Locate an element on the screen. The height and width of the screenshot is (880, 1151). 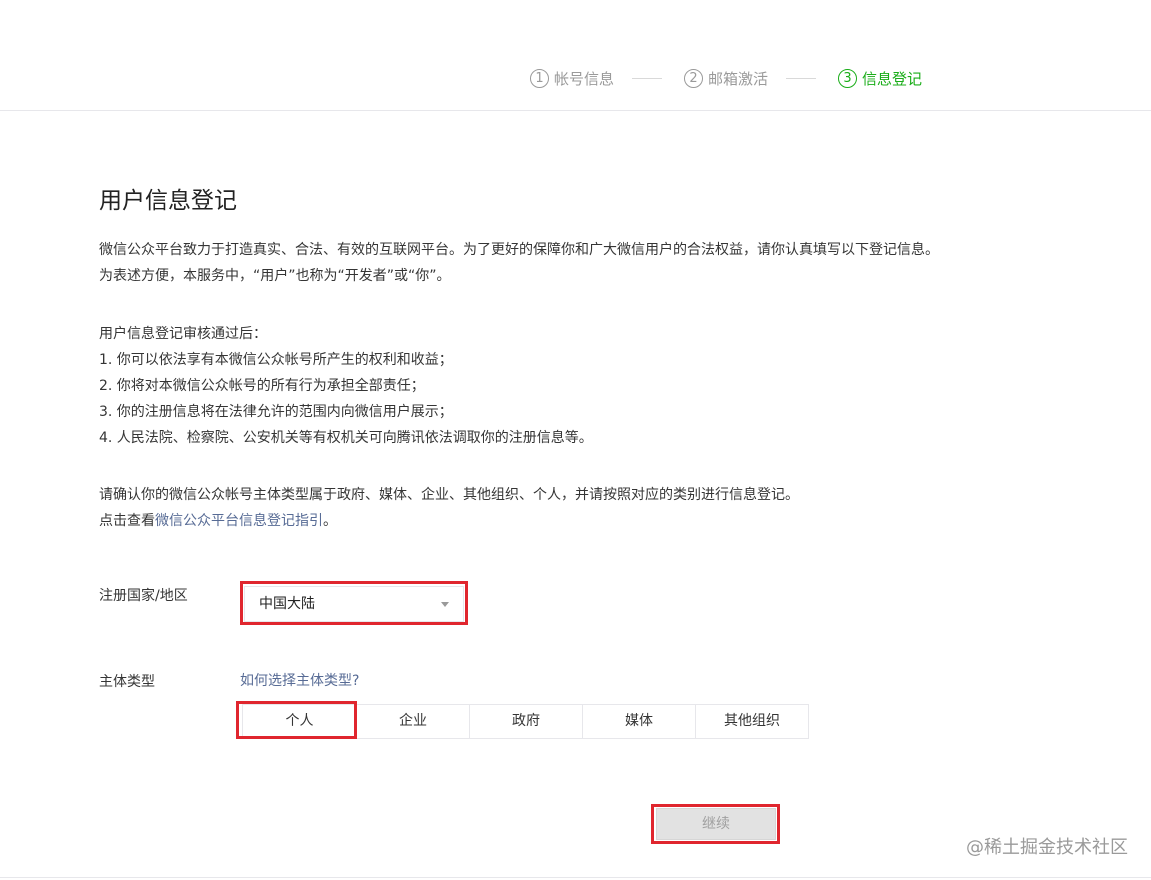
step-number: 1 is located at coordinates (539, 78).